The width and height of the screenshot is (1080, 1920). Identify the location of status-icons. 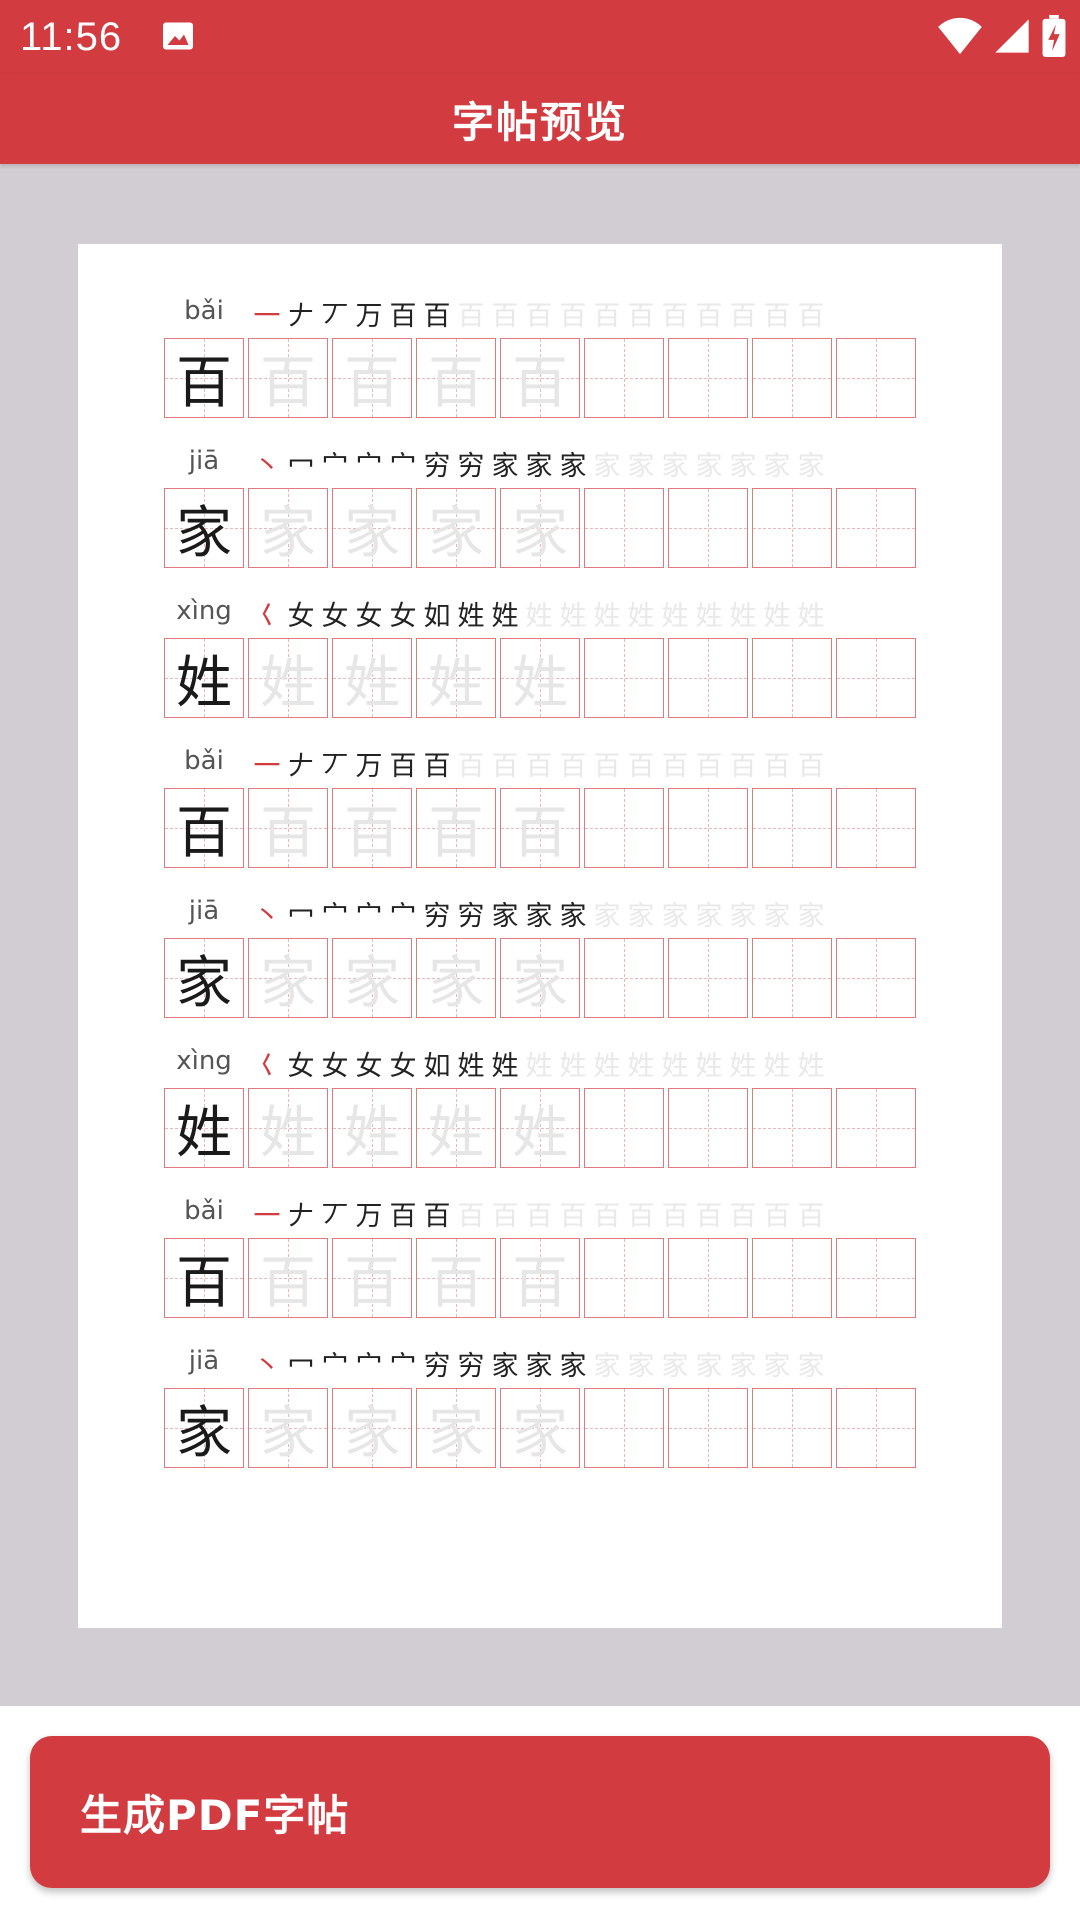
(1002, 36).